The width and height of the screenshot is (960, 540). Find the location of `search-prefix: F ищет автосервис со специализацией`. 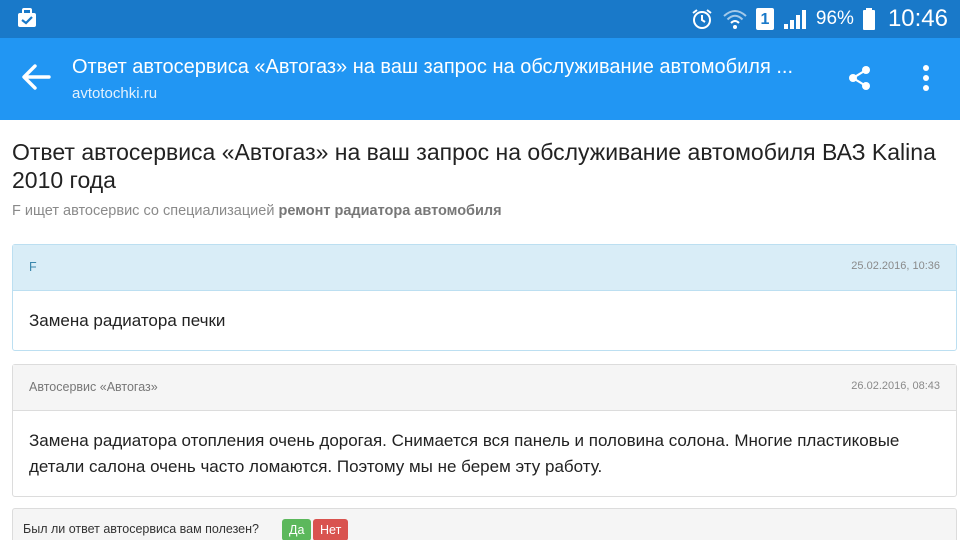

search-prefix: F ищет автосервис со специализацией is located at coordinates (143, 211).